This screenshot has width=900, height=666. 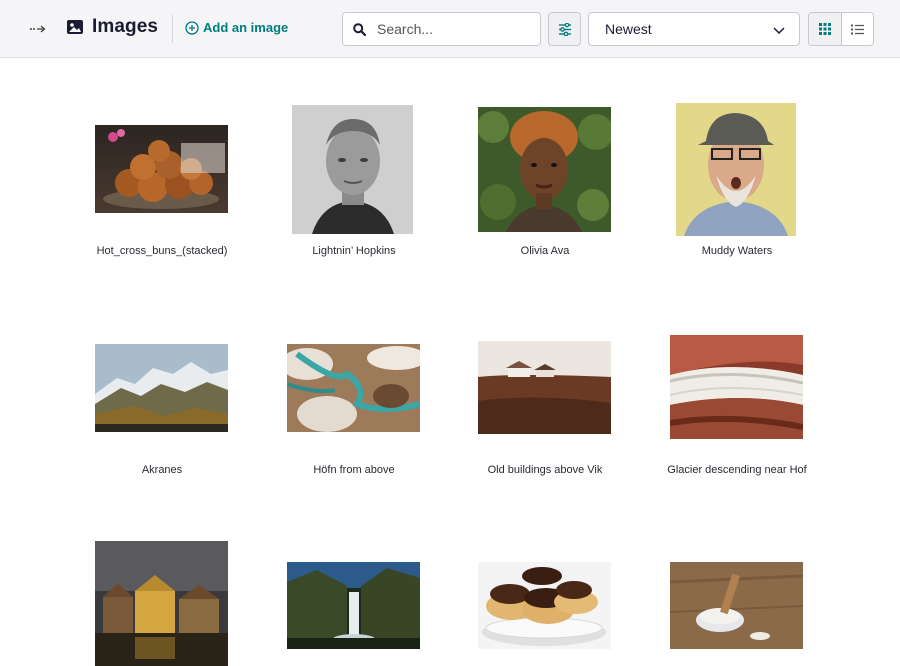 I want to click on filter-button, so click(x=564, y=29).